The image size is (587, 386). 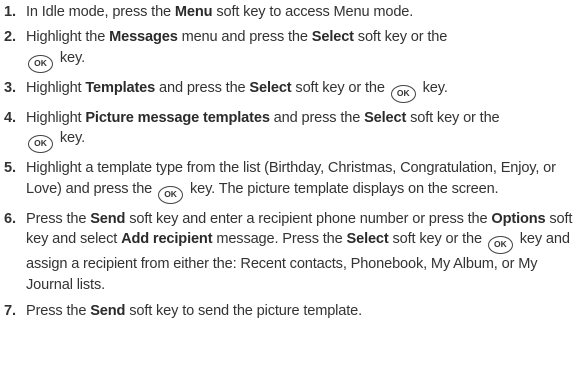 What do you see at coordinates (177, 117) in the screenshot?
I see `picture-templates-label: Picture message templates` at bounding box center [177, 117].